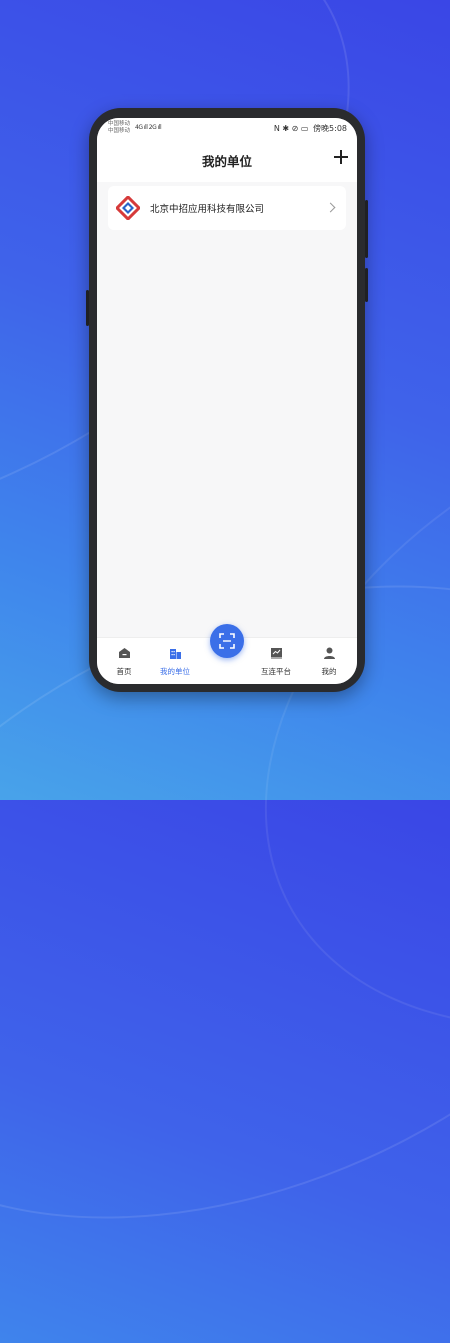 The height and width of the screenshot is (1343, 450). I want to click on chevron-right-icon, so click(330, 207).